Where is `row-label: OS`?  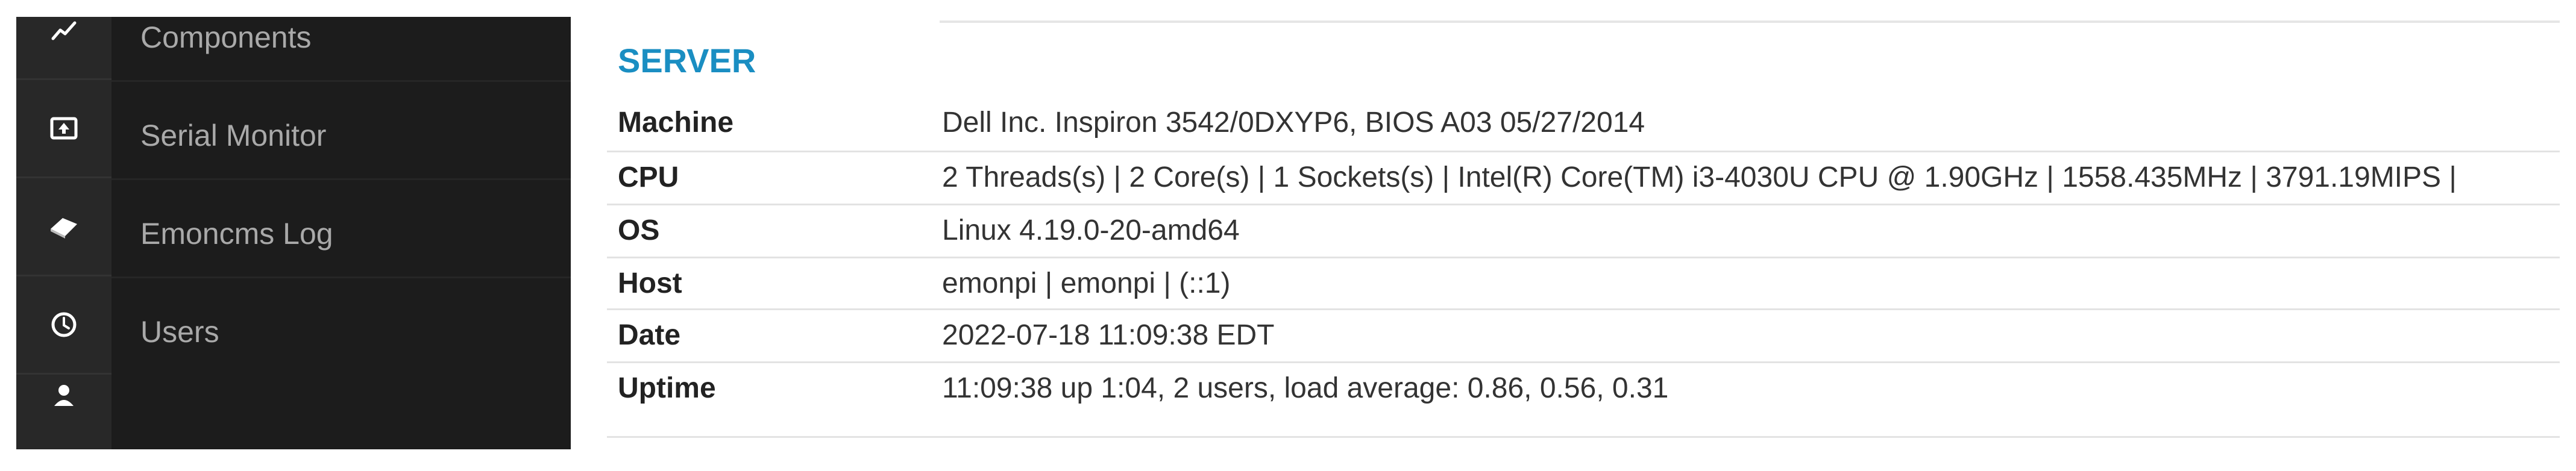 row-label: OS is located at coordinates (639, 230).